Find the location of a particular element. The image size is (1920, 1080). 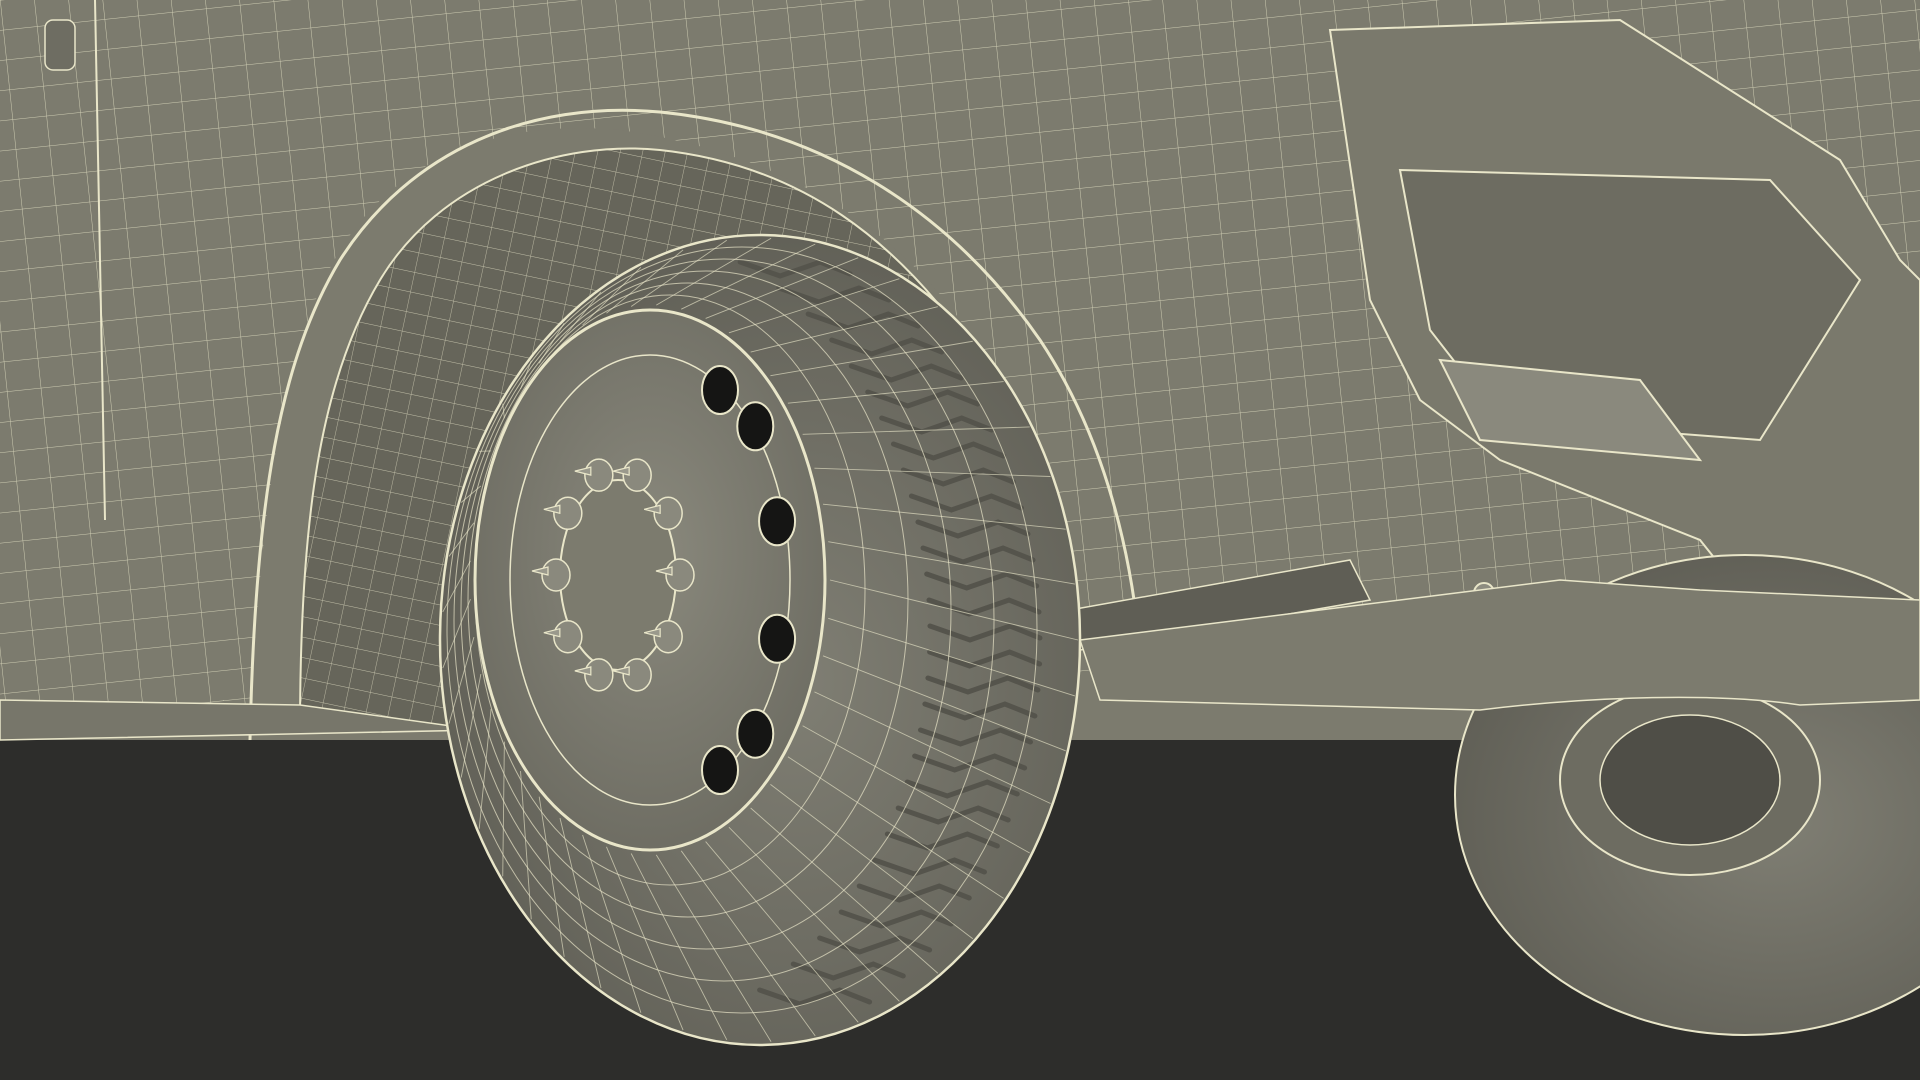

door-handle is located at coordinates (60, 45).